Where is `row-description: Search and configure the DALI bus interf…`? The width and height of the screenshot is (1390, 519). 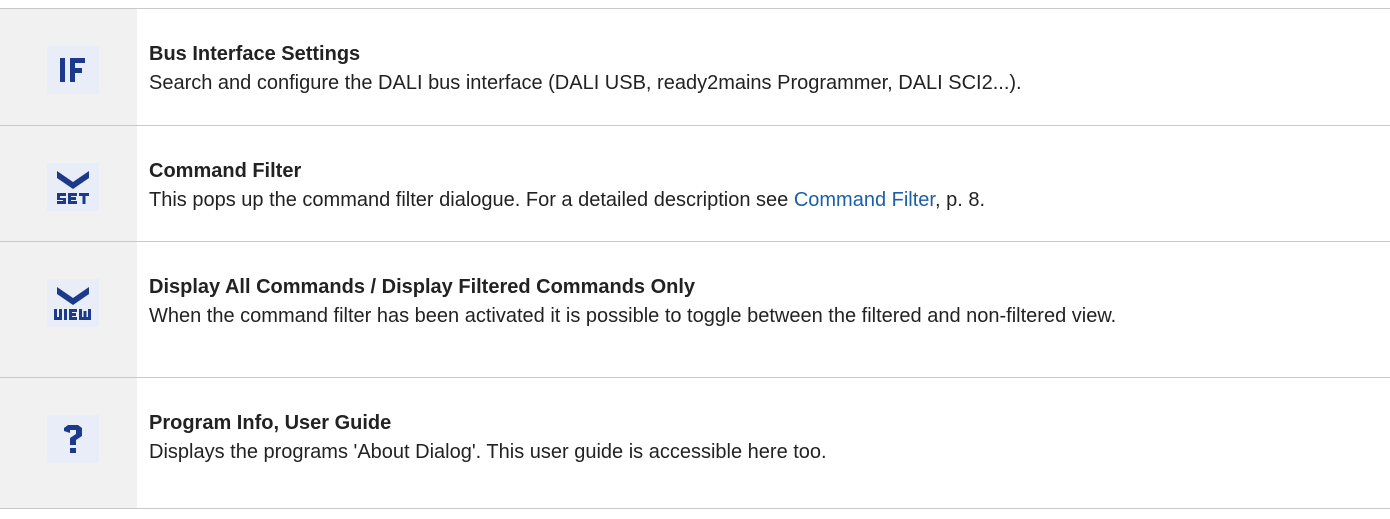 row-description: Search and configure the DALI bus interf… is located at coordinates (585, 83).